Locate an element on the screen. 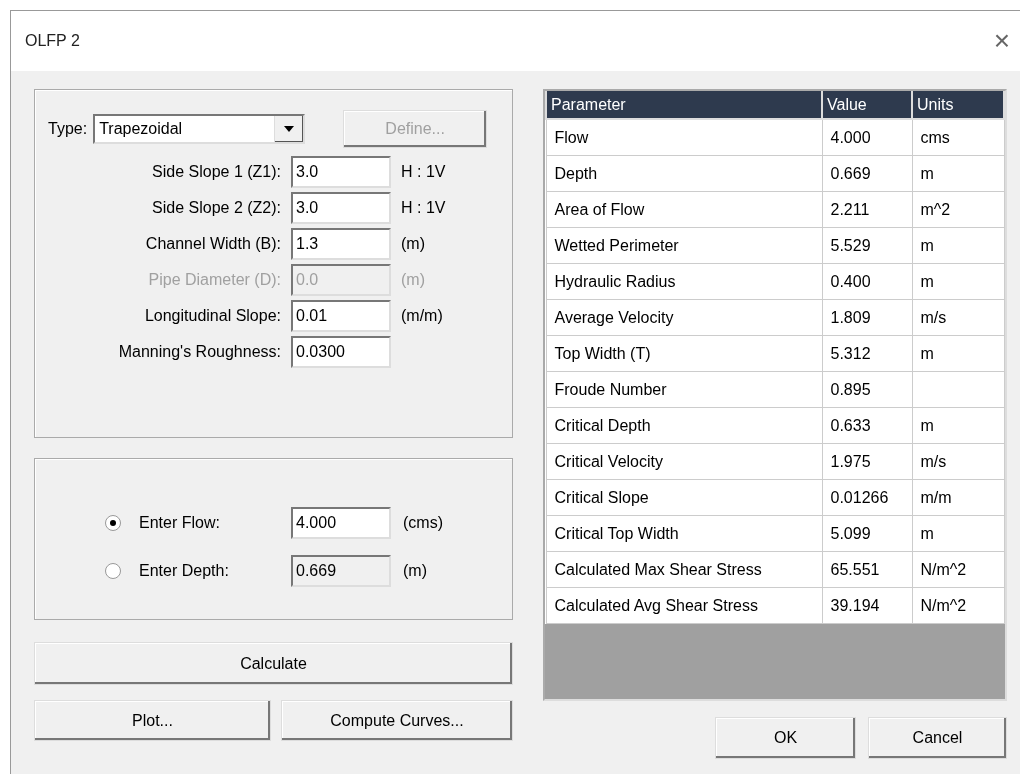  table-cell: 0.895 is located at coordinates (867, 389).